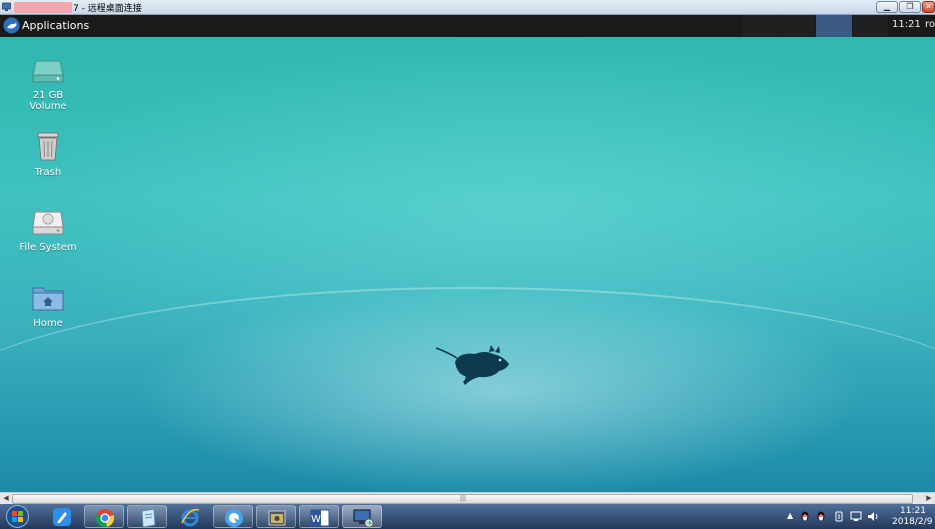 The width and height of the screenshot is (935, 529). Describe the element at coordinates (929, 498) in the screenshot. I see `scroll-right-icon: ▶` at that location.